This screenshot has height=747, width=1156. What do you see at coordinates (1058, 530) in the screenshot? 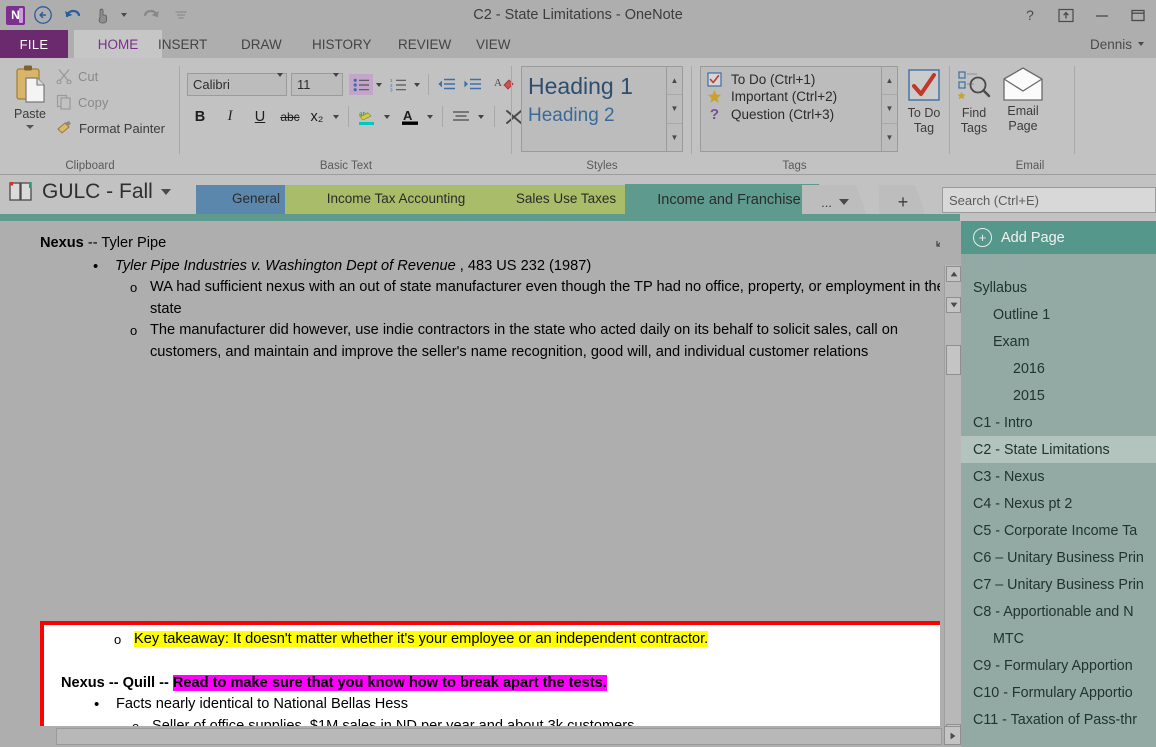
I see `page-item-c5-corporate-income-tax: C5 - Corporate Income Ta` at bounding box center [1058, 530].